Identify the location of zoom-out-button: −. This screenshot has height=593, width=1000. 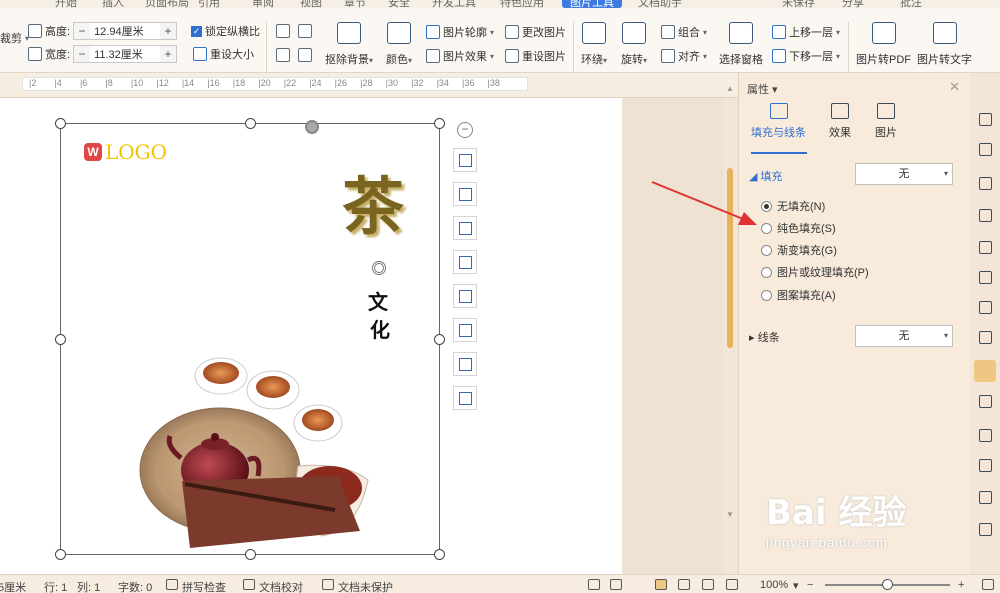
(810, 585).